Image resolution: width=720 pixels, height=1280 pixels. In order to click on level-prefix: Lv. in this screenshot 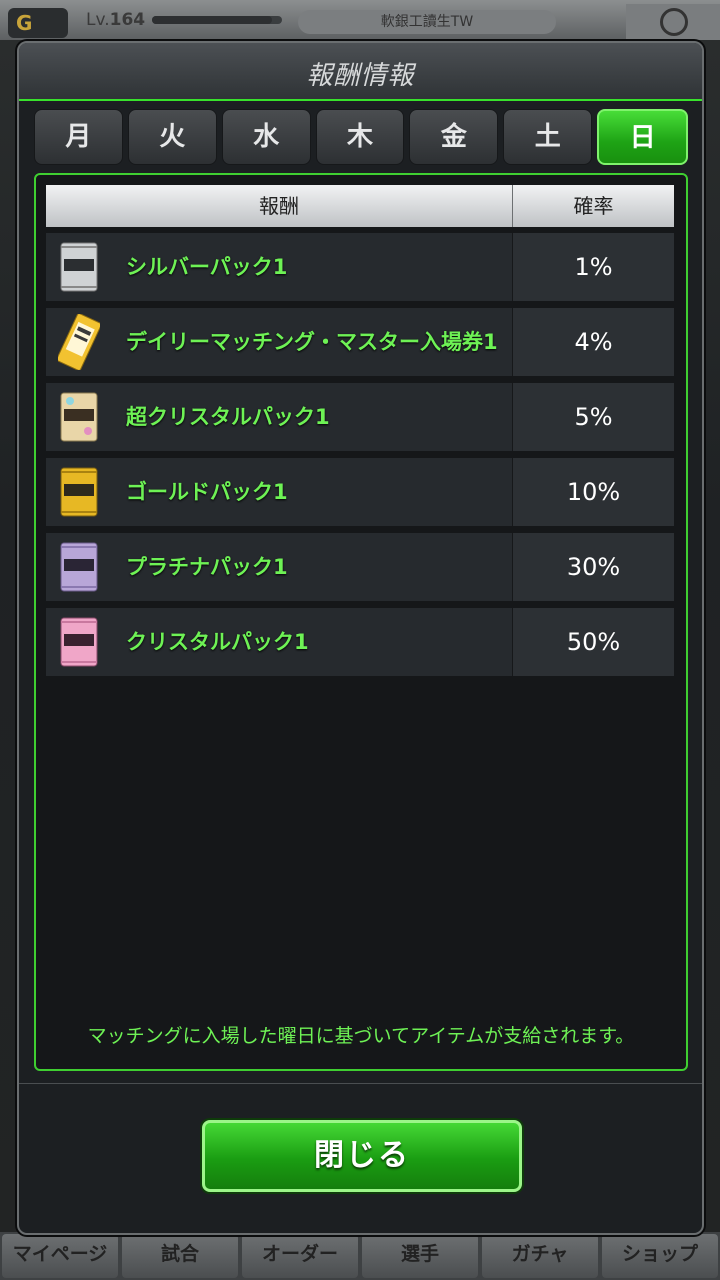, I will do `click(98, 20)`.